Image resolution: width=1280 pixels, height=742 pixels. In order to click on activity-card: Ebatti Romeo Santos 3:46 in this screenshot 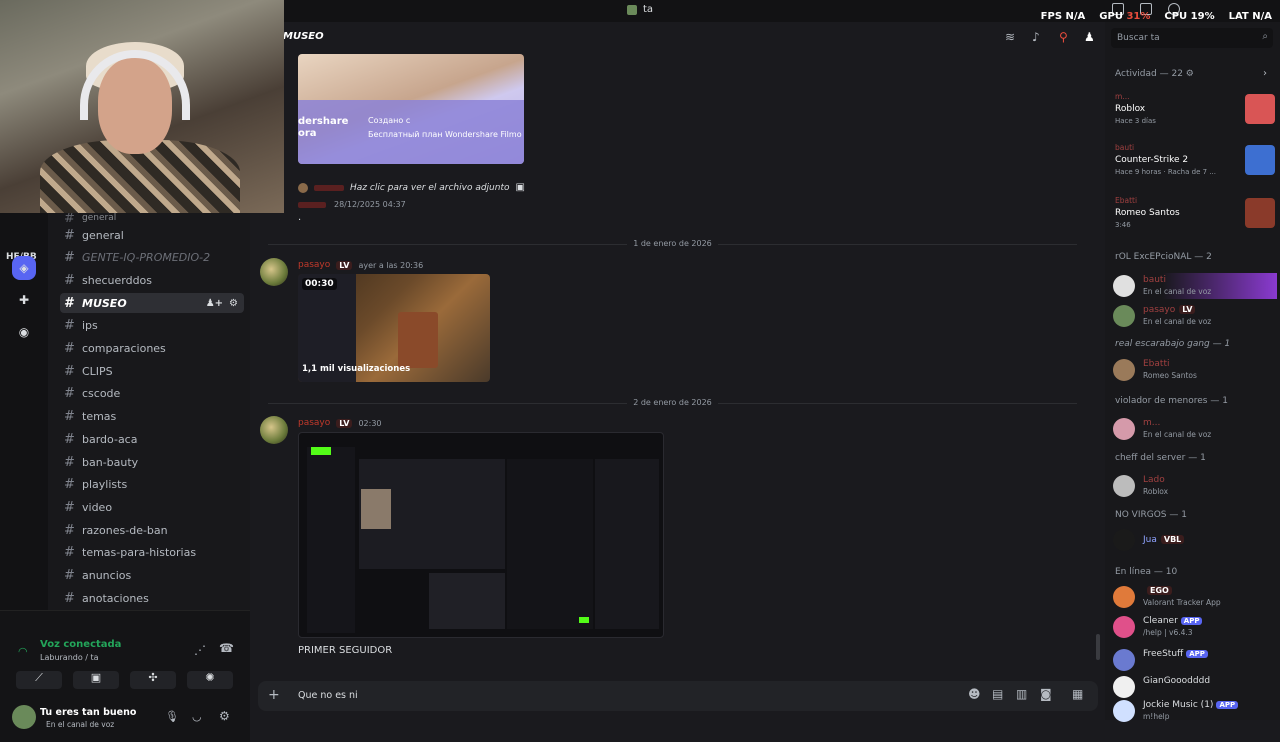, I will do `click(1195, 219)`.